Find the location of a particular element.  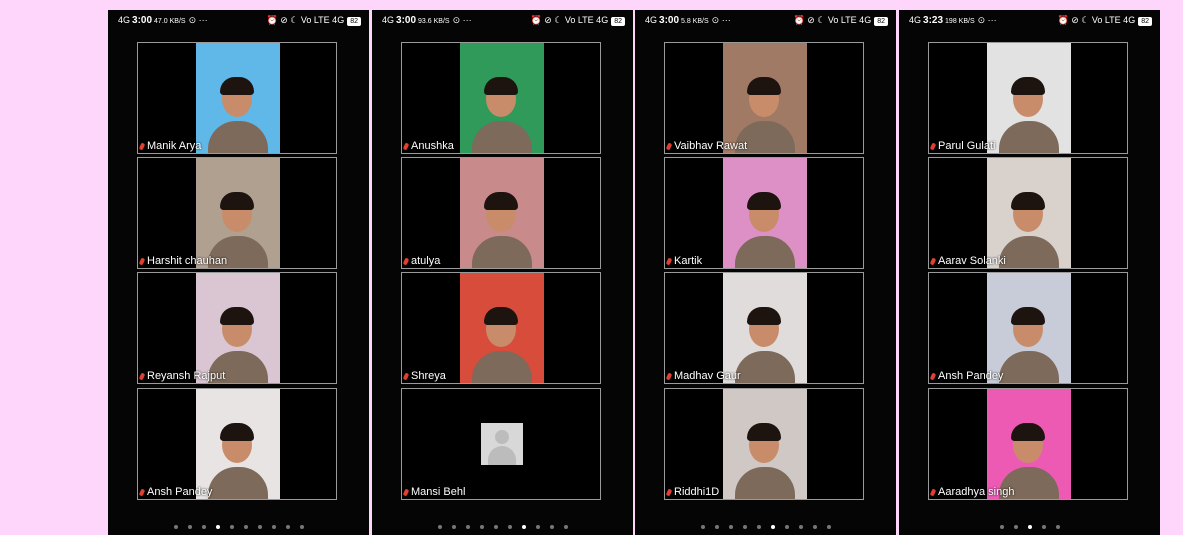

participant-tile: Kartik is located at coordinates (764, 213).